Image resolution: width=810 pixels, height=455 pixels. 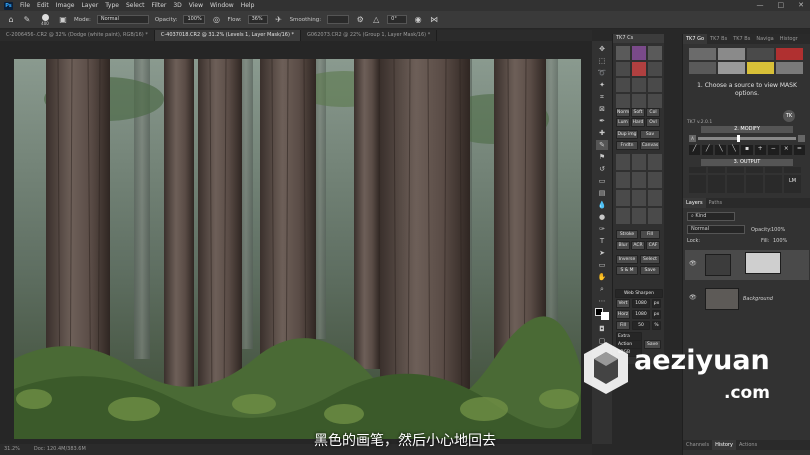 What do you see at coordinates (764, 39) in the screenshot?
I see `tab-navigator: Naviga` at bounding box center [764, 39].